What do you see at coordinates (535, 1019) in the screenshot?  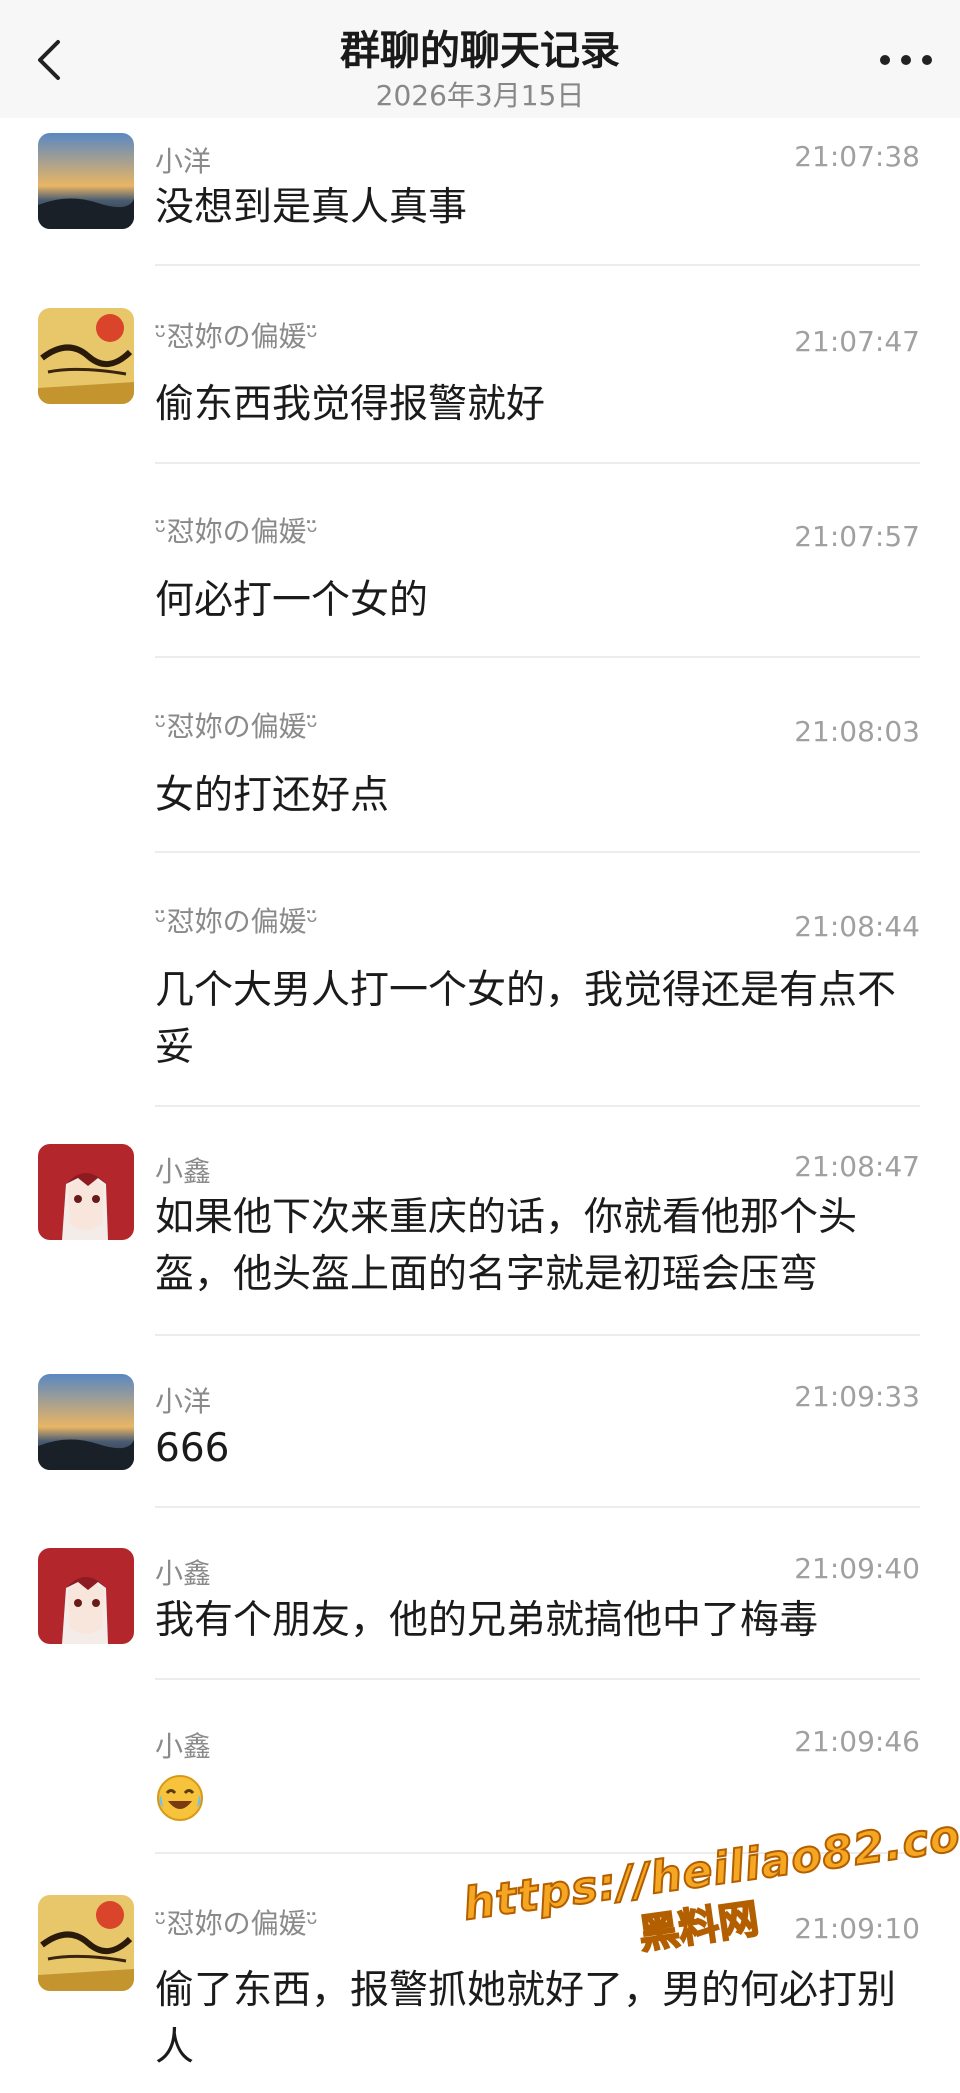 I see `message-text: 几个大男人打一个女的，我觉得还是有点不妥` at bounding box center [535, 1019].